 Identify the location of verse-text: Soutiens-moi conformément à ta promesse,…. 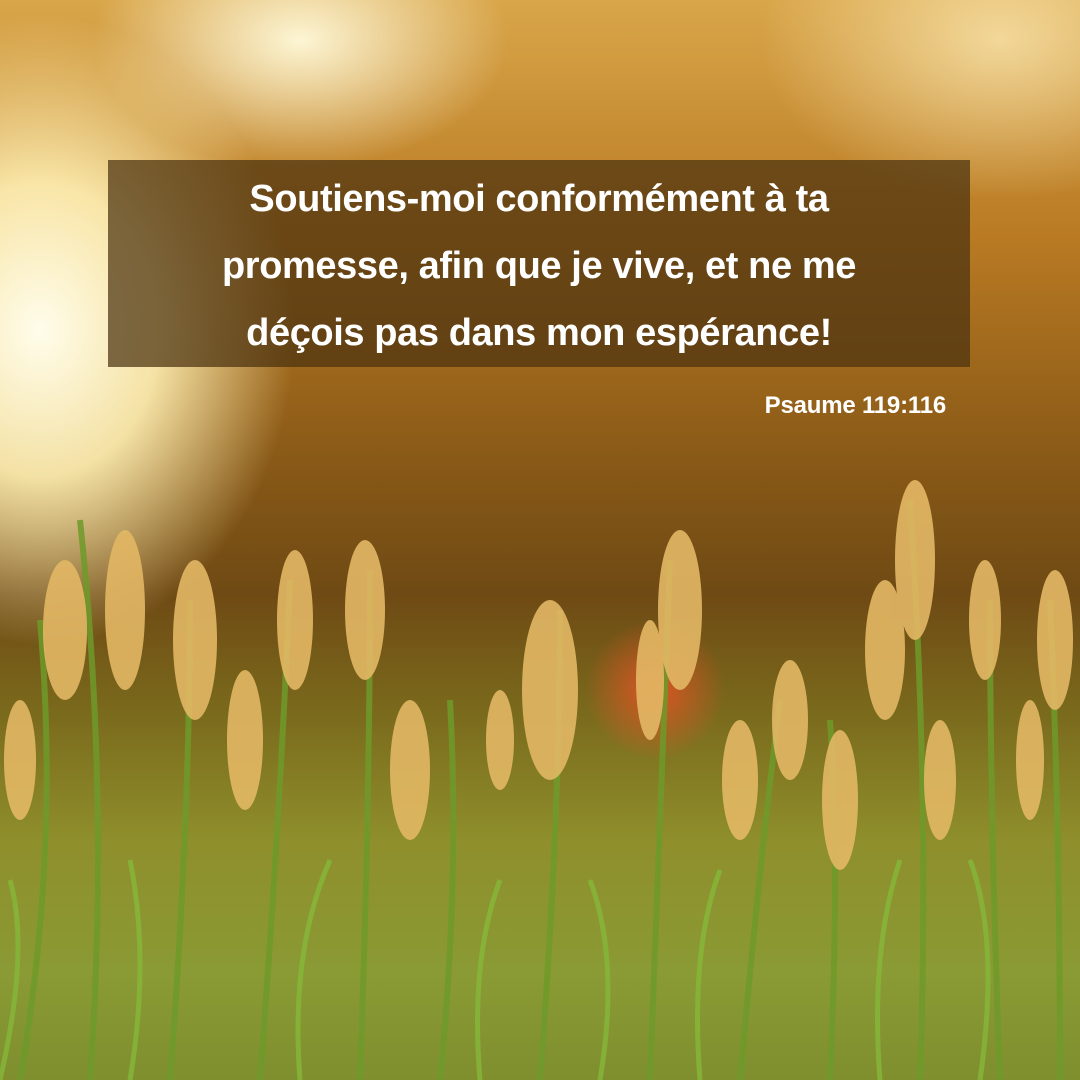
(539, 266).